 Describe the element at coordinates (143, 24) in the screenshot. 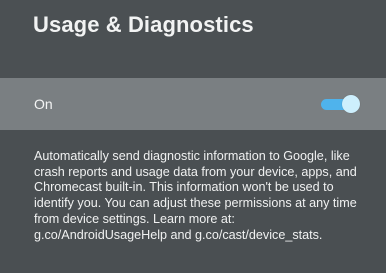

I see `page-title: Usage & Diagnostics` at that location.